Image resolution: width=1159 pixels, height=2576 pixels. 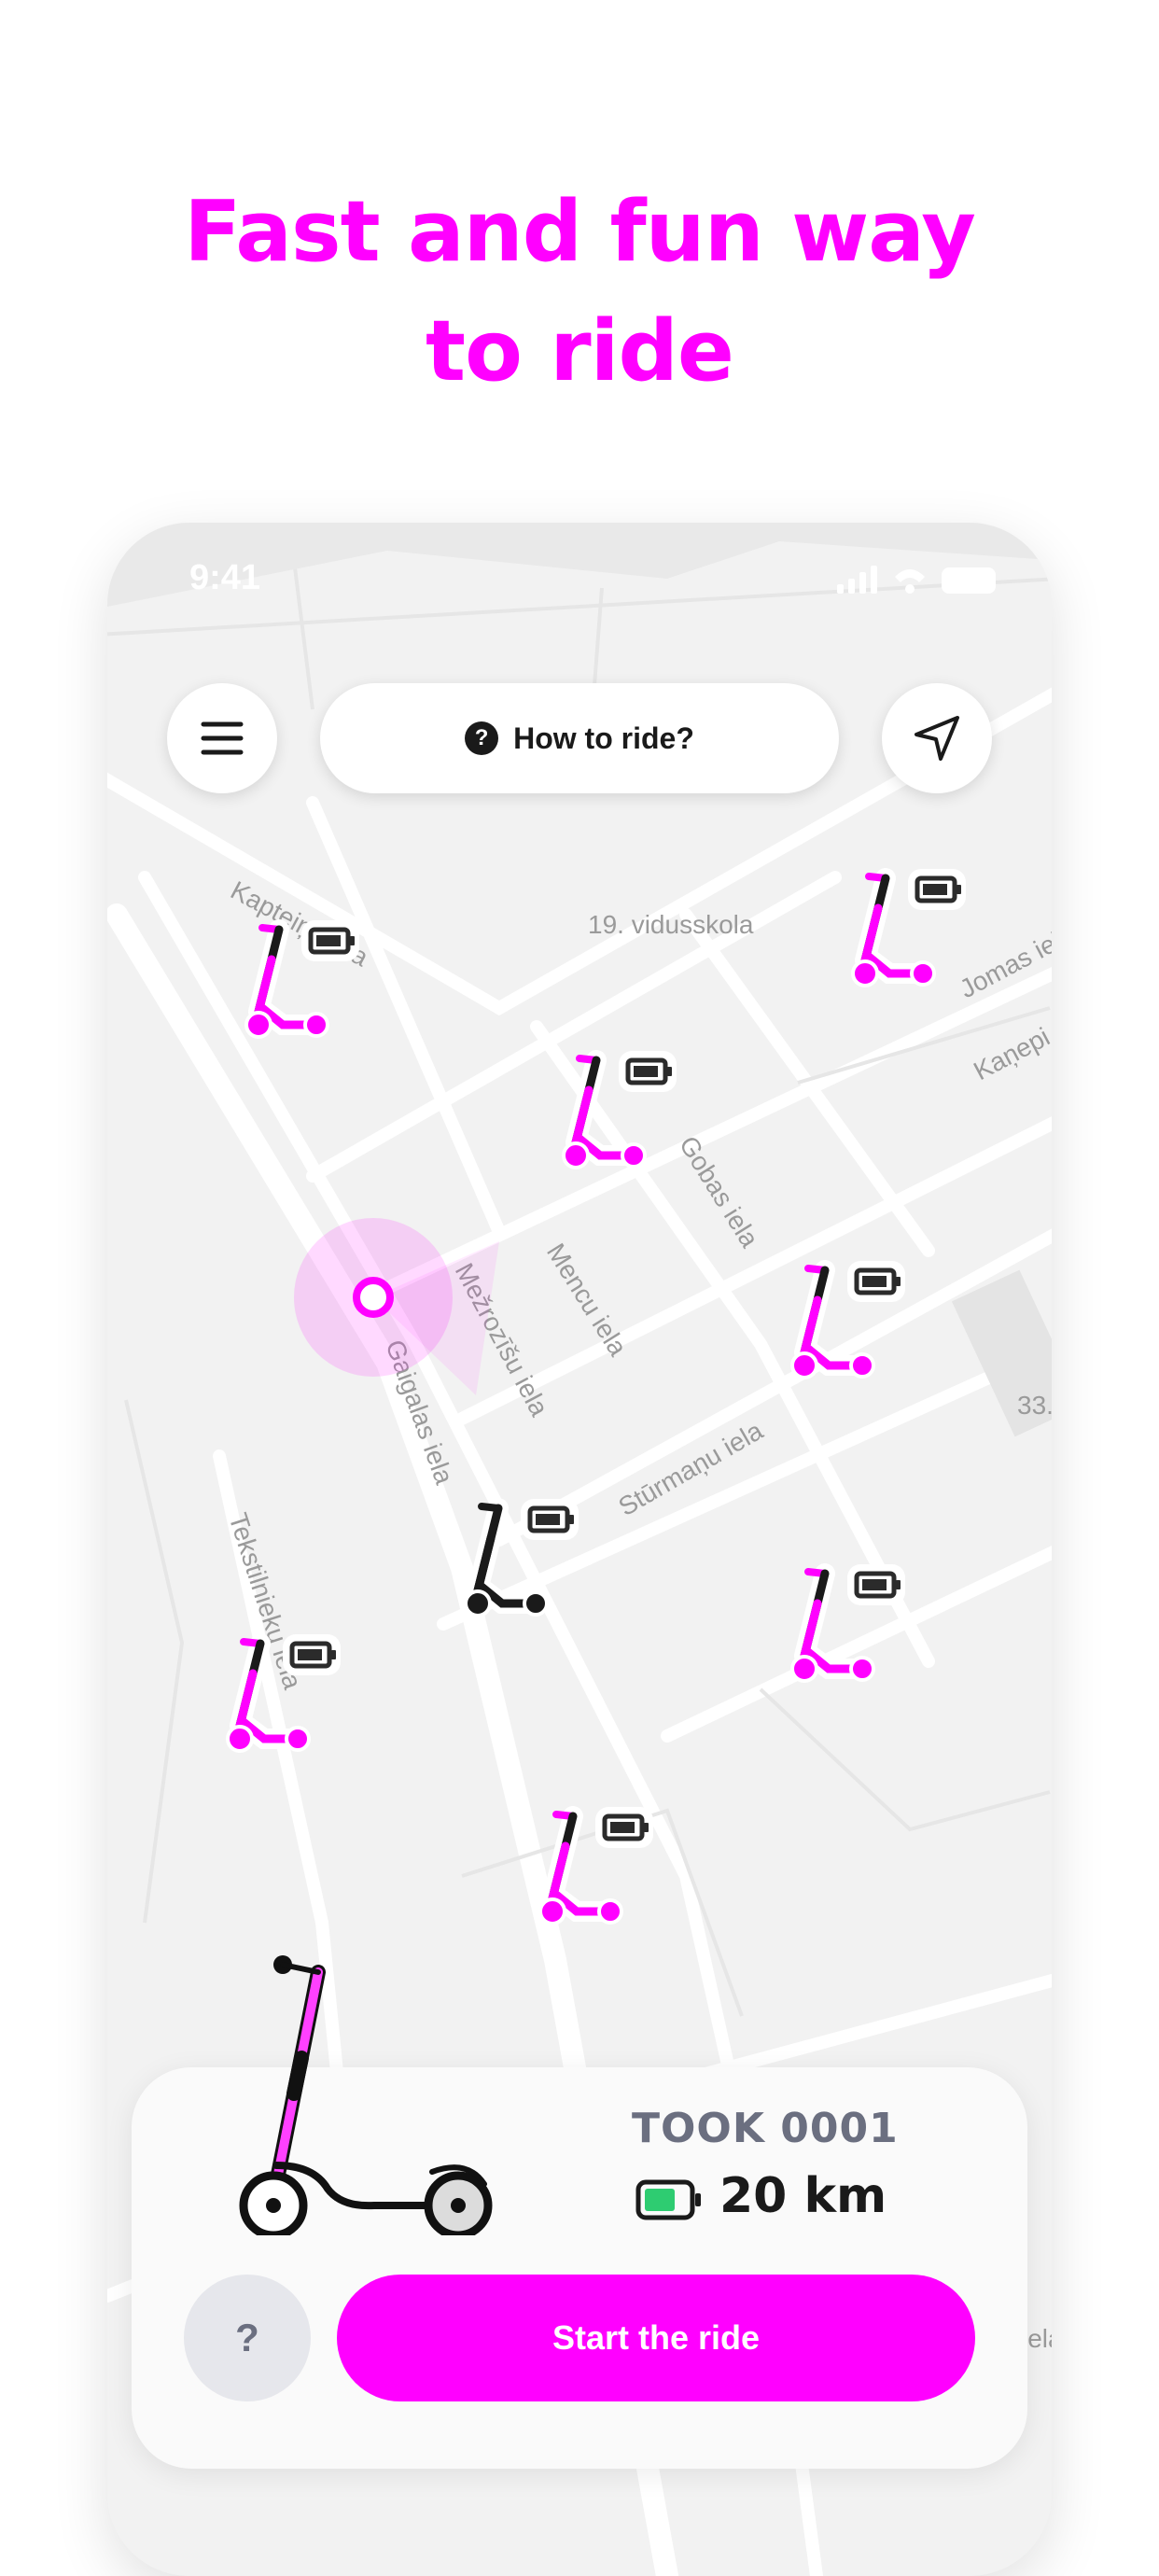 I want to click on map-label-school: 19. vidusskola, so click(x=671, y=924).